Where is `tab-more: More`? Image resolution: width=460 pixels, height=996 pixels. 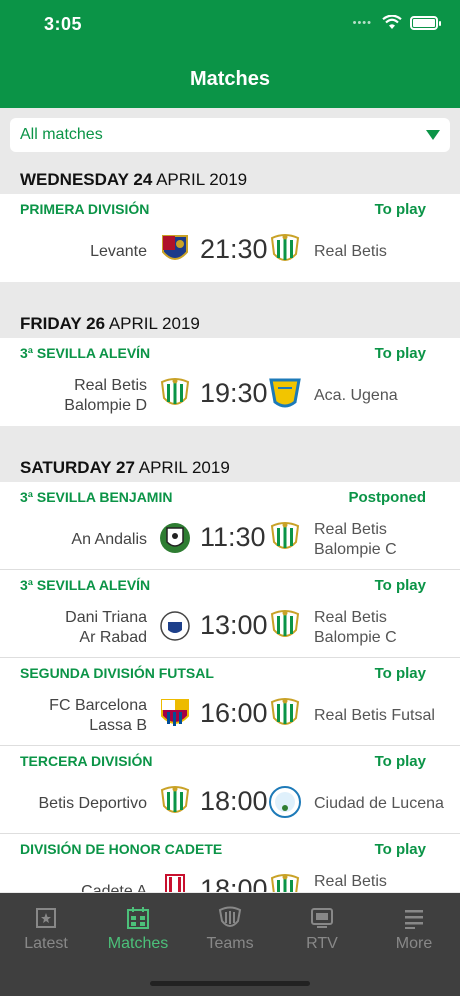 tab-more: More is located at coordinates (414, 929).